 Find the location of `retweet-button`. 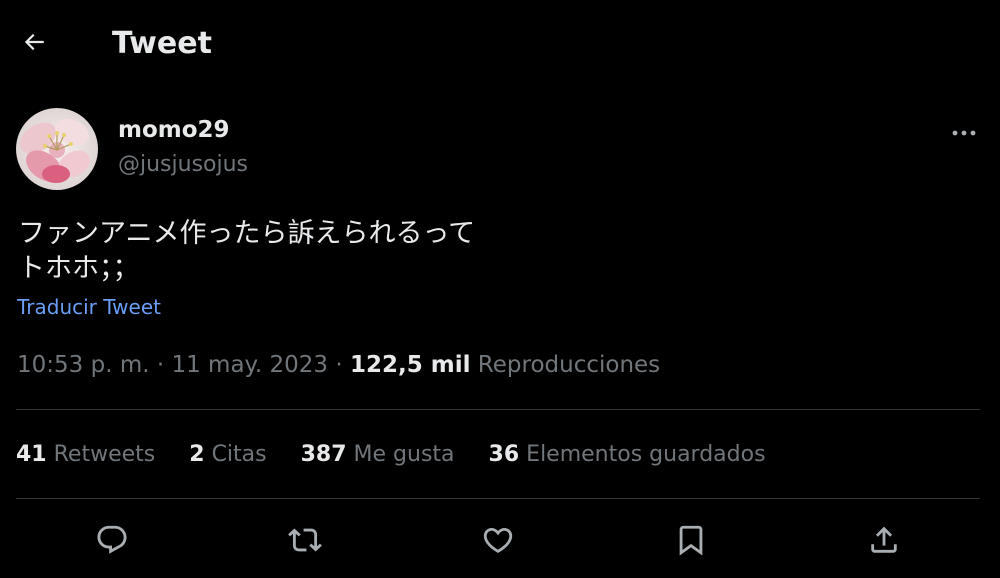

retweet-button is located at coordinates (305, 540).